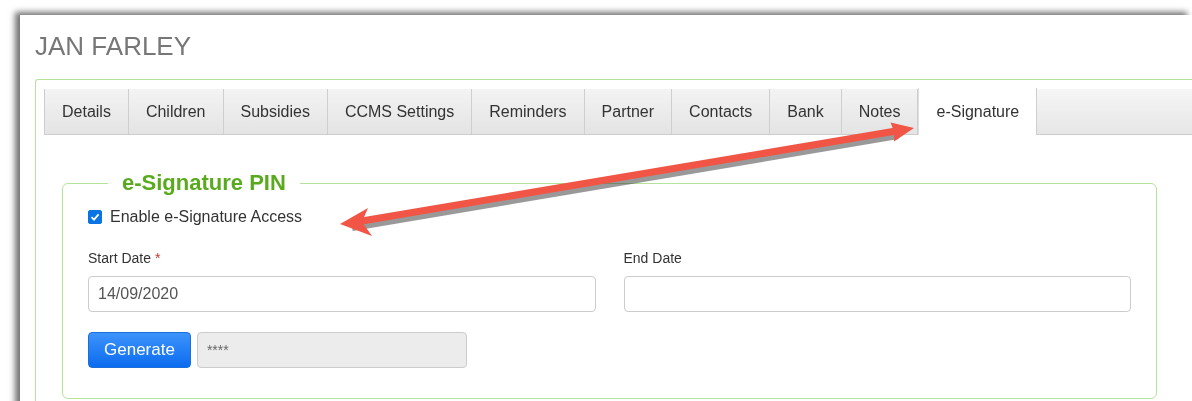 The width and height of the screenshot is (1192, 401). Describe the element at coordinates (206, 217) in the screenshot. I see `checkbox-label: Enable e-Signature Access` at that location.